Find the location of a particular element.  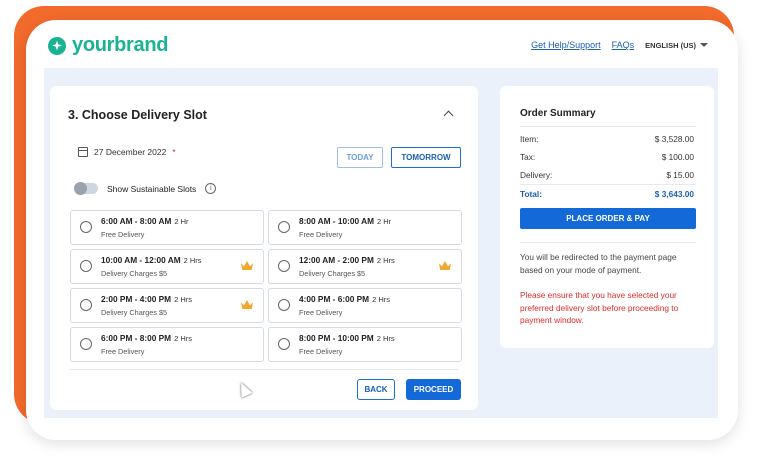

required-mark: * is located at coordinates (174, 152).